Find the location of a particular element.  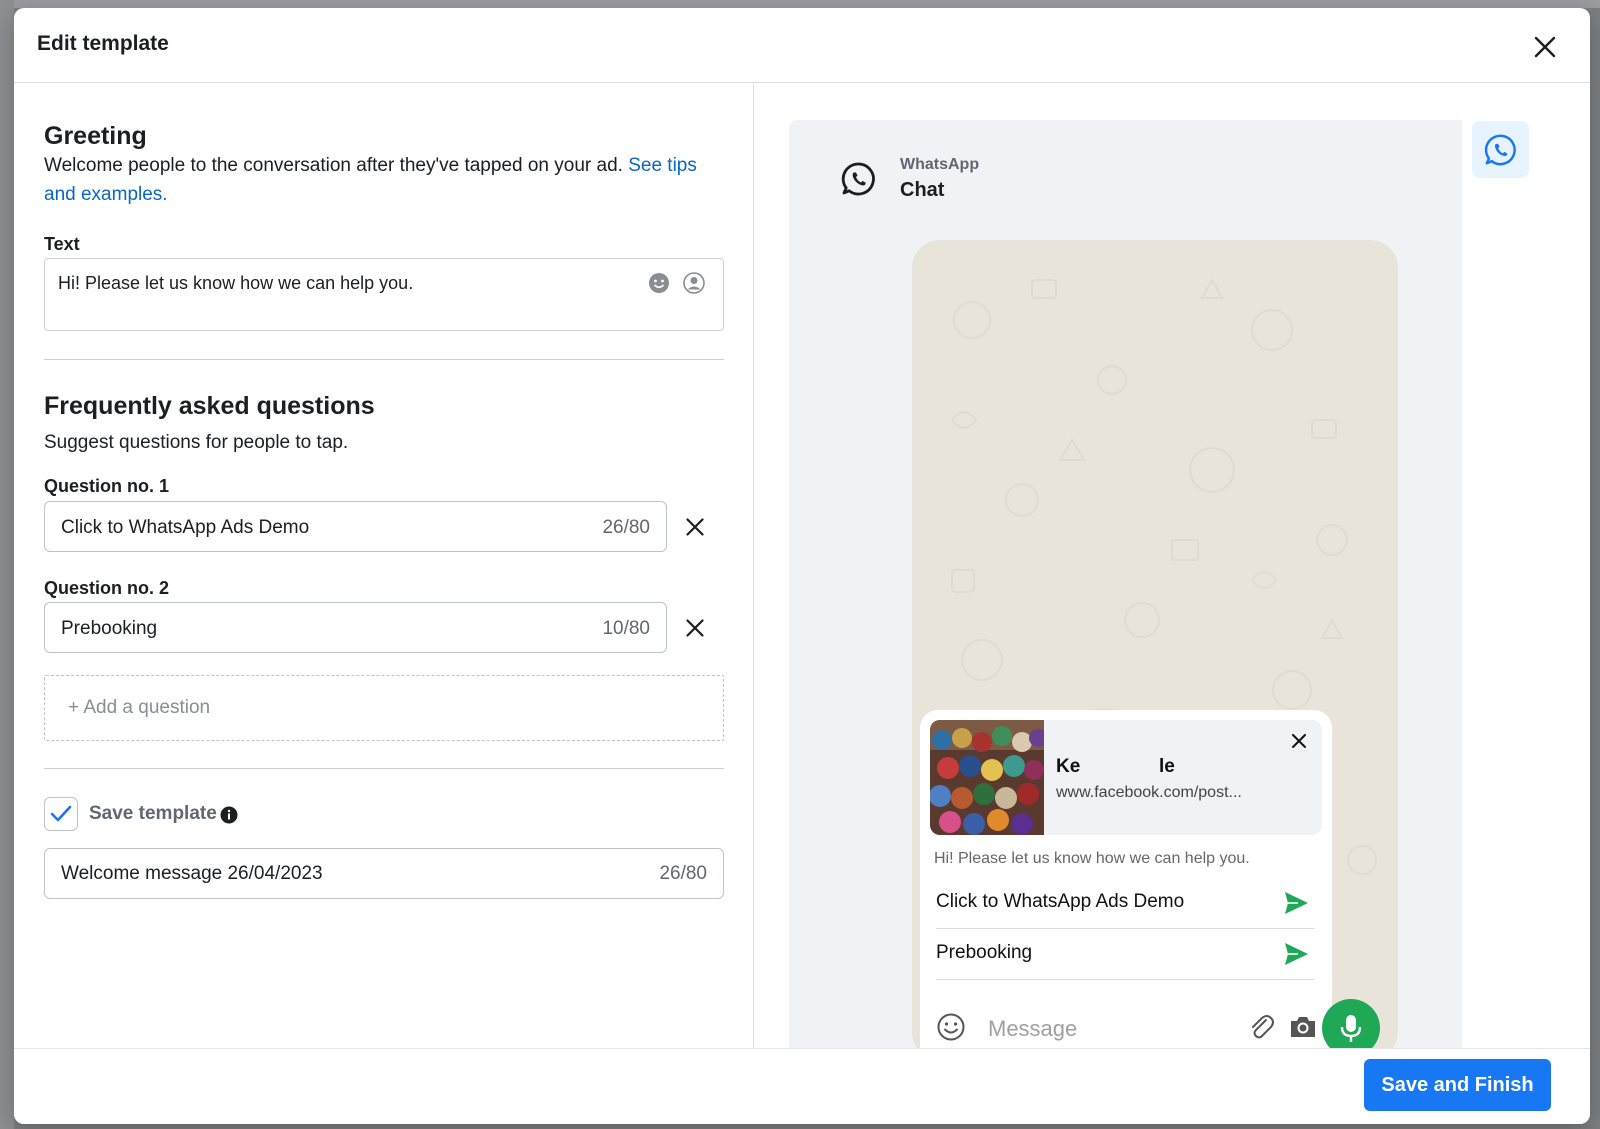

close-dialog-button is located at coordinates (1545, 47).